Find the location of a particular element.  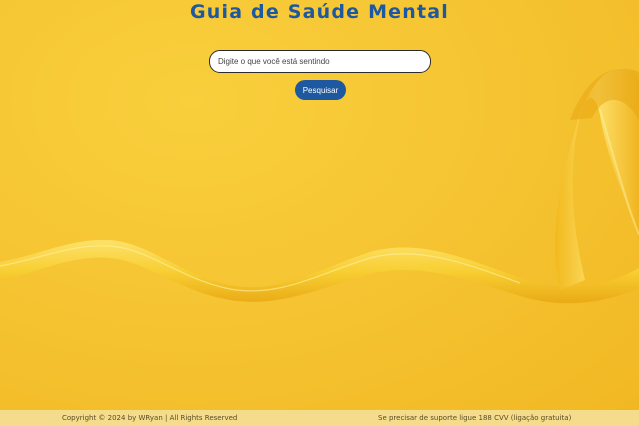

search-input is located at coordinates (320, 61).